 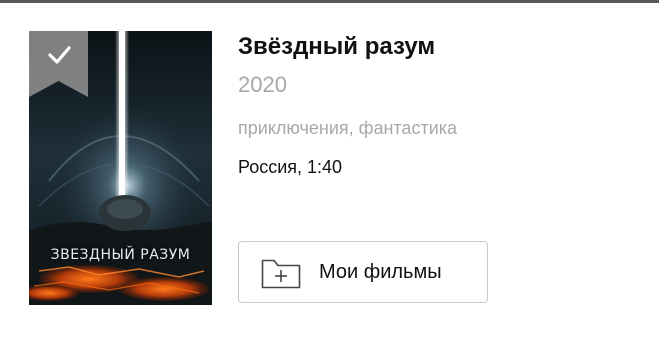 I want to click on movie-title: Звёздный разум, so click(x=337, y=46).